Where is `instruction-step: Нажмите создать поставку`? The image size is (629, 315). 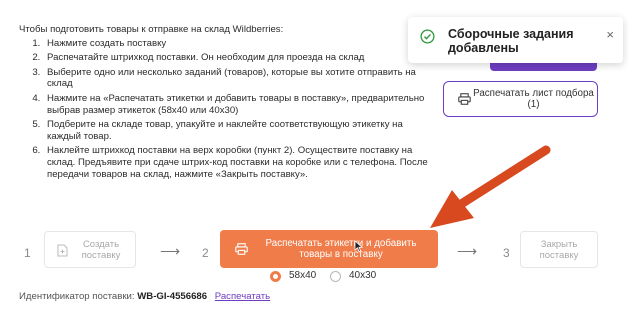 instruction-step: Нажмите создать поставку is located at coordinates (241, 44).